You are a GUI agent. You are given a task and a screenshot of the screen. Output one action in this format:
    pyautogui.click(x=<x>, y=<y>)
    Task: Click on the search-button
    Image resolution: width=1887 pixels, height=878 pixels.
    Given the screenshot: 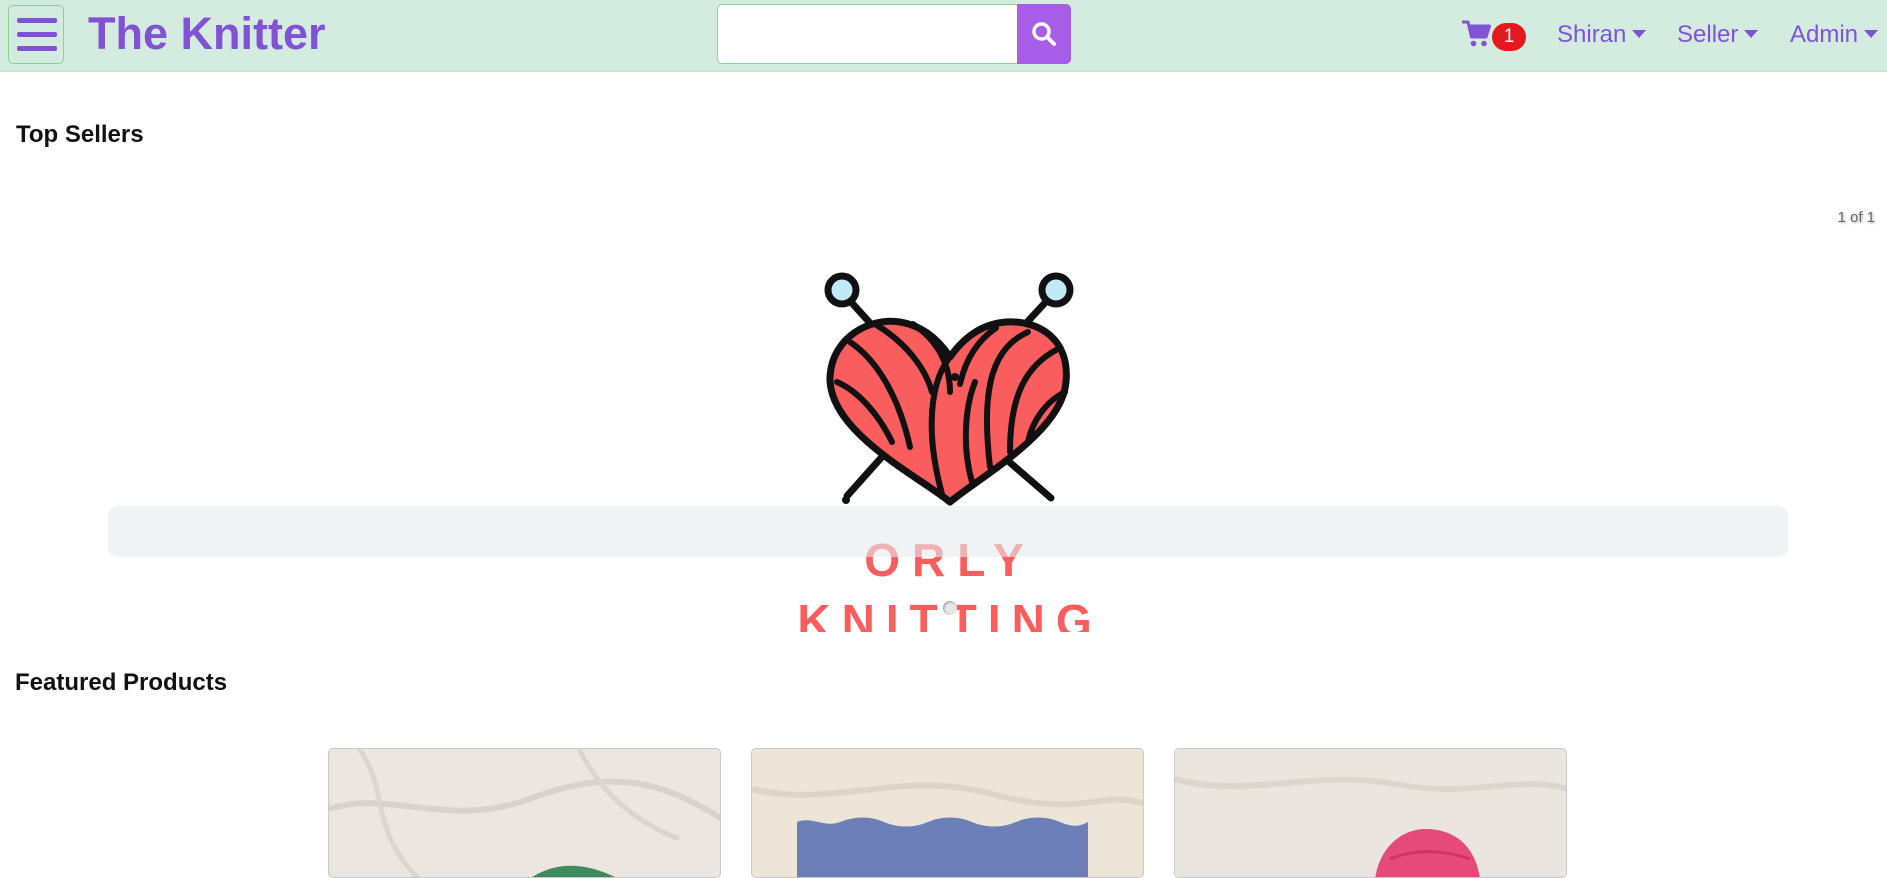 What is the action you would take?
    pyautogui.click(x=1044, y=34)
    